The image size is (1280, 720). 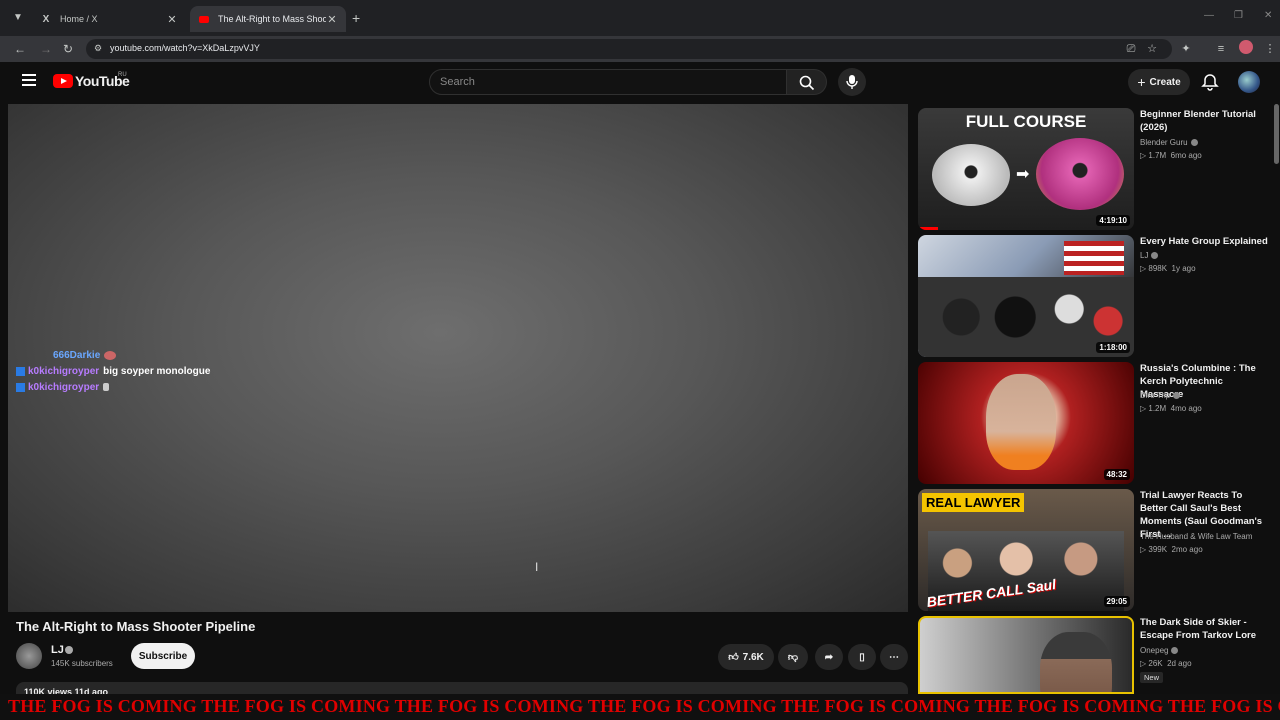 I want to click on video-thumbnail, so click(x=1026, y=655).